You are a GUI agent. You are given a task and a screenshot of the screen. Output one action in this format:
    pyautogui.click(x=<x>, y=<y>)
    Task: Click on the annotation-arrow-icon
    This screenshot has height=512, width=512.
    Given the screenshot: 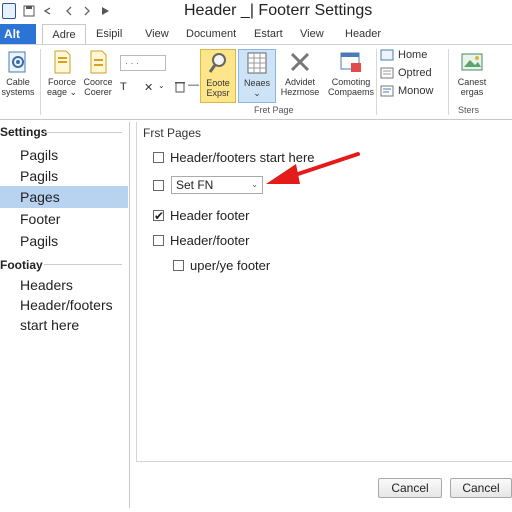 What is the action you would take?
    pyautogui.click(x=313, y=168)
    